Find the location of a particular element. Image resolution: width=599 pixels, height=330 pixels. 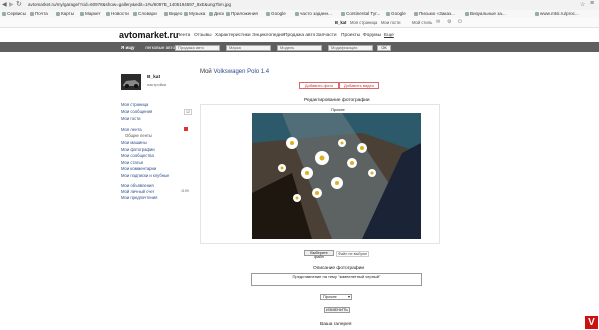

sidebar-settings-link: настройки is located at coordinates (156, 84).